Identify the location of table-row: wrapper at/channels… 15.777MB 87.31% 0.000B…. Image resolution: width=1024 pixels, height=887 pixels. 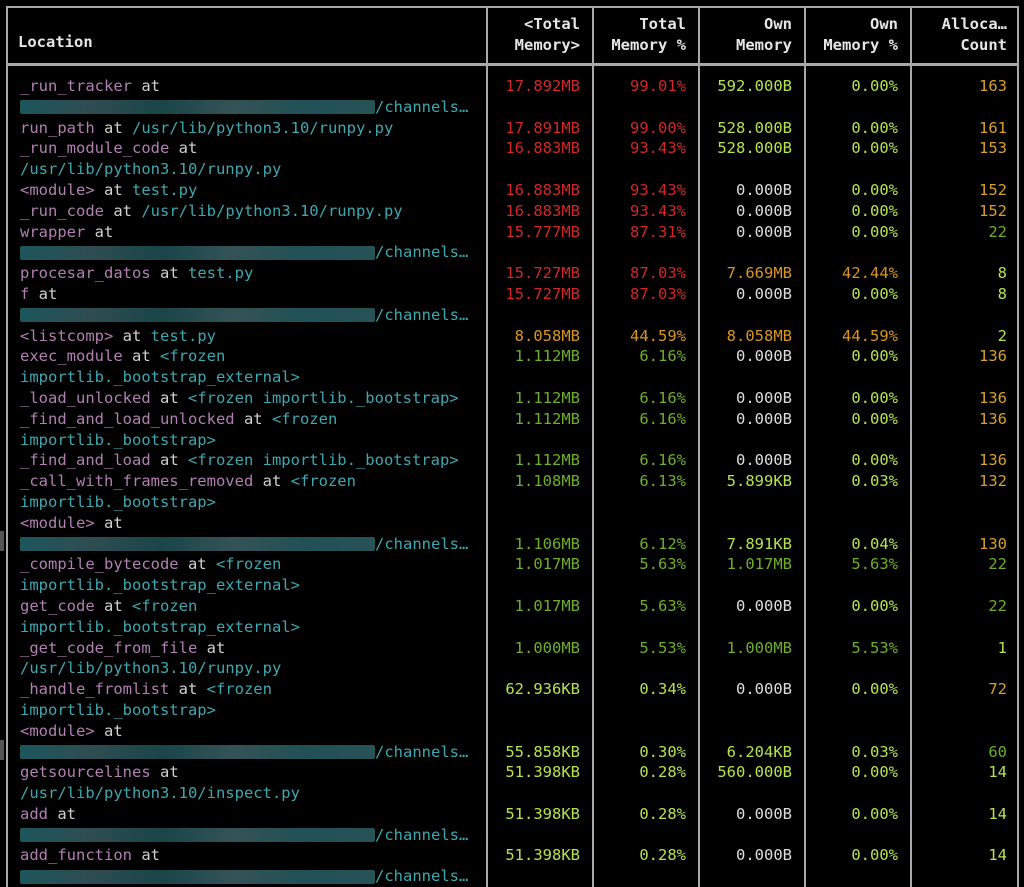
(512, 243).